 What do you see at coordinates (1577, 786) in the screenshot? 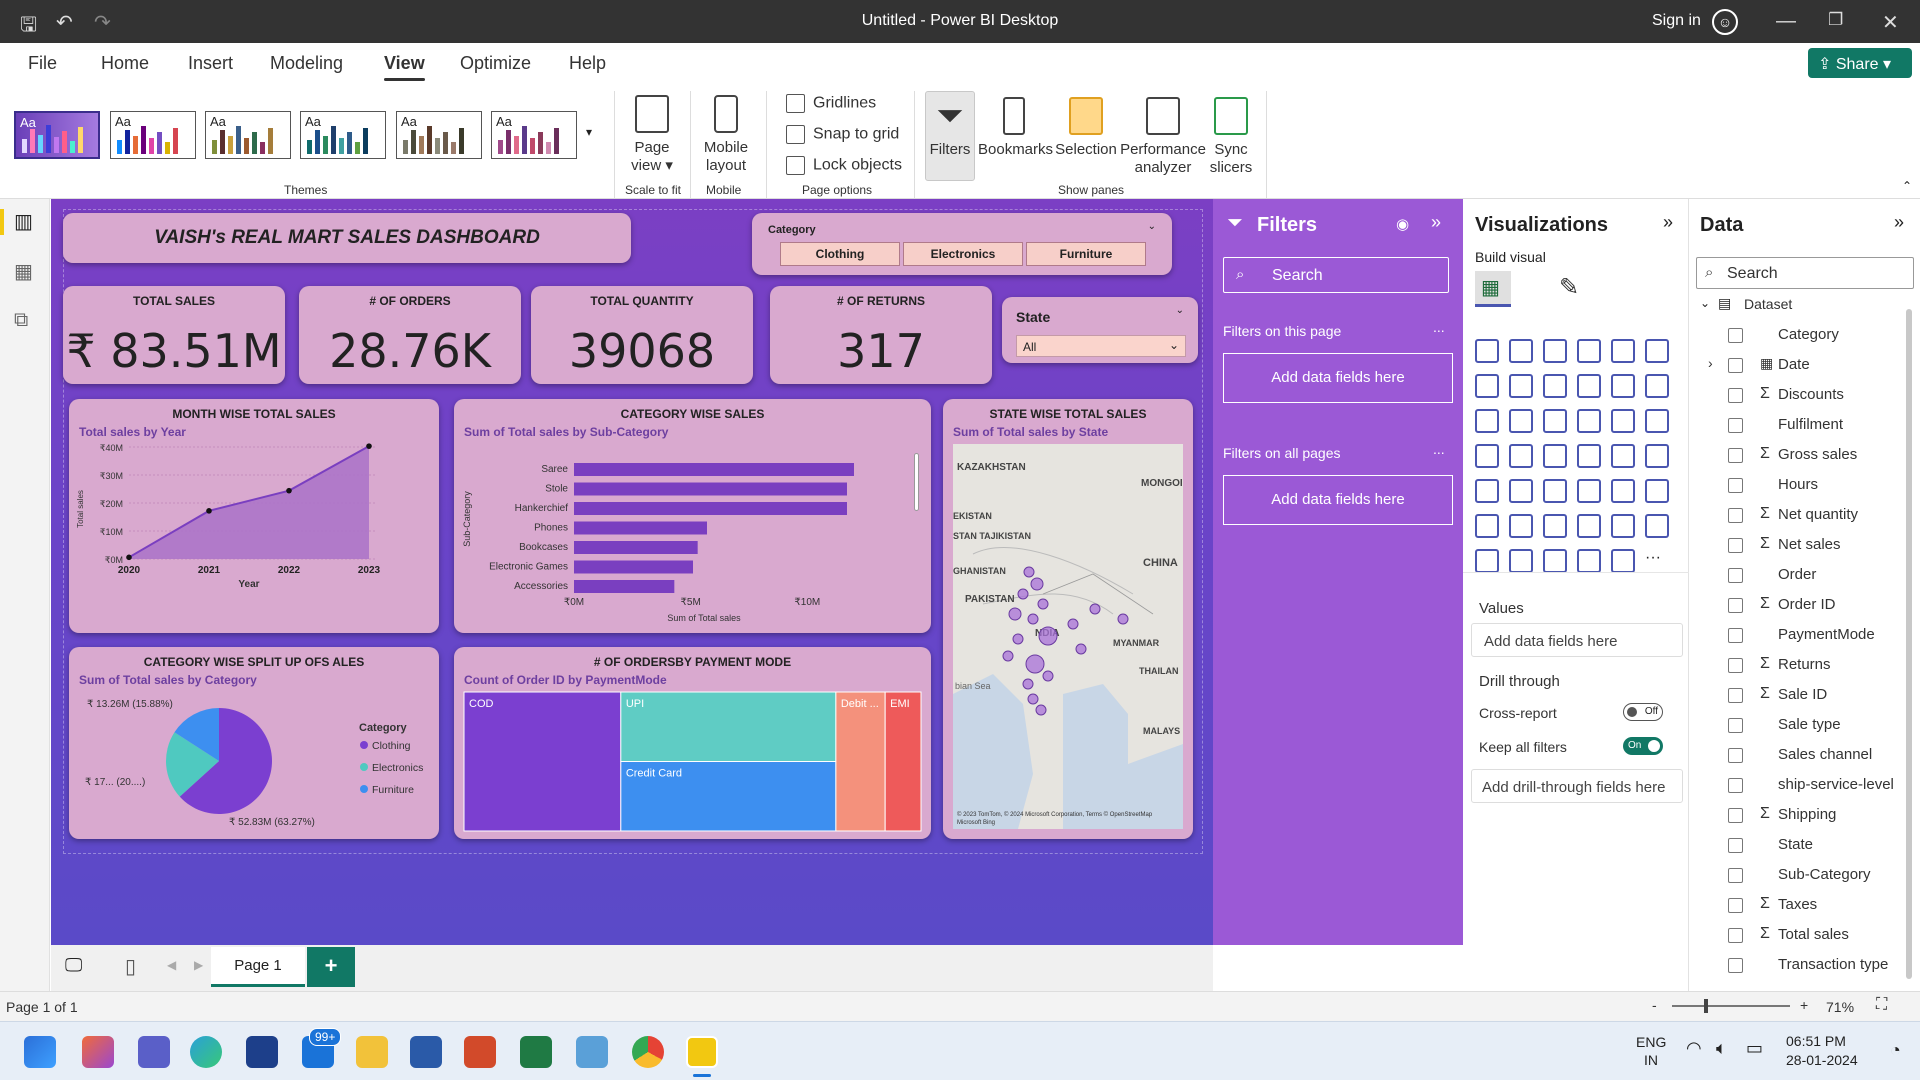
I see `add-drill-through-field: Add drill-through fields here` at bounding box center [1577, 786].